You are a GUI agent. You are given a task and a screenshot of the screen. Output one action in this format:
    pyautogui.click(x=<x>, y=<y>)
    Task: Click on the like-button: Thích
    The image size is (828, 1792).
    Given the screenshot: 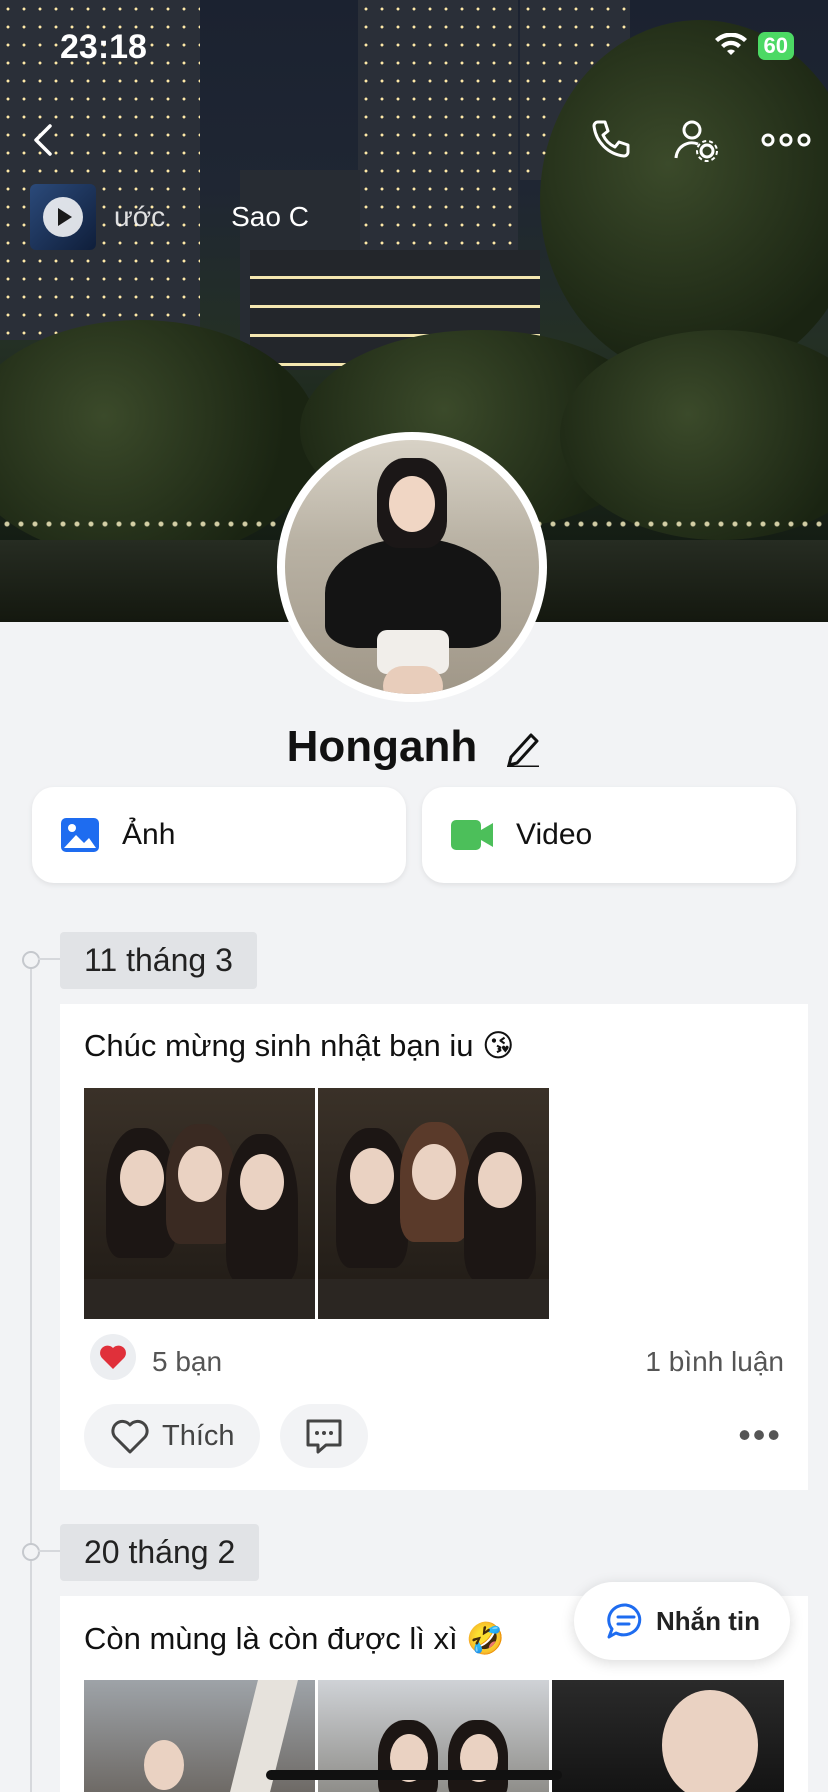 What is the action you would take?
    pyautogui.click(x=172, y=1436)
    